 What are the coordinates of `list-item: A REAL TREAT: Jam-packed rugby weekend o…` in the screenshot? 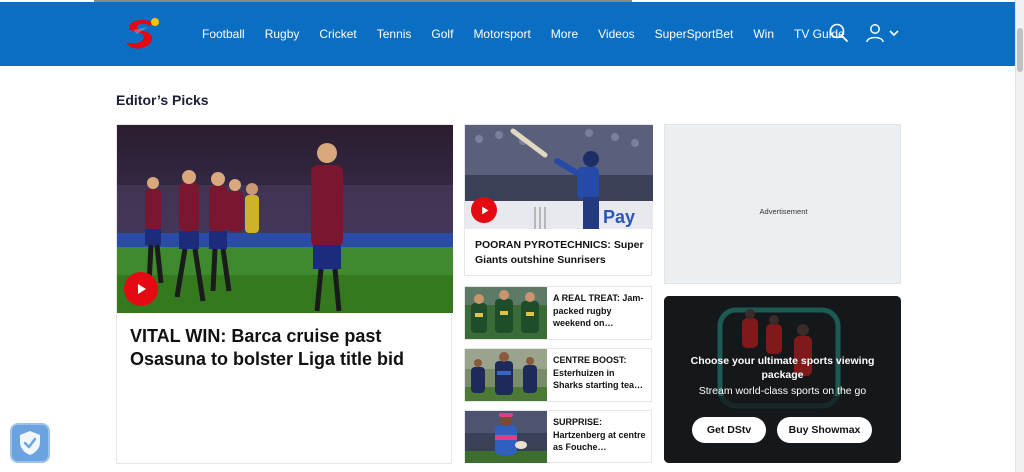 It's located at (558, 313).